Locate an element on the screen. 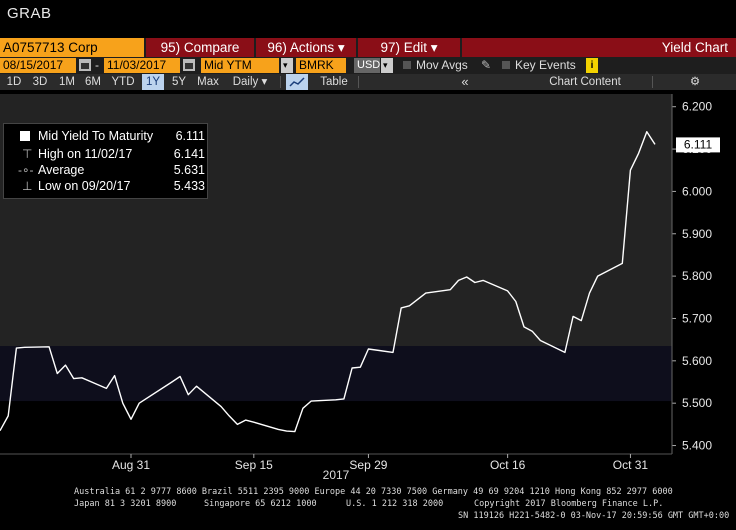 The image size is (736, 530). end-date-input: 11/03/2017 is located at coordinates (142, 65).